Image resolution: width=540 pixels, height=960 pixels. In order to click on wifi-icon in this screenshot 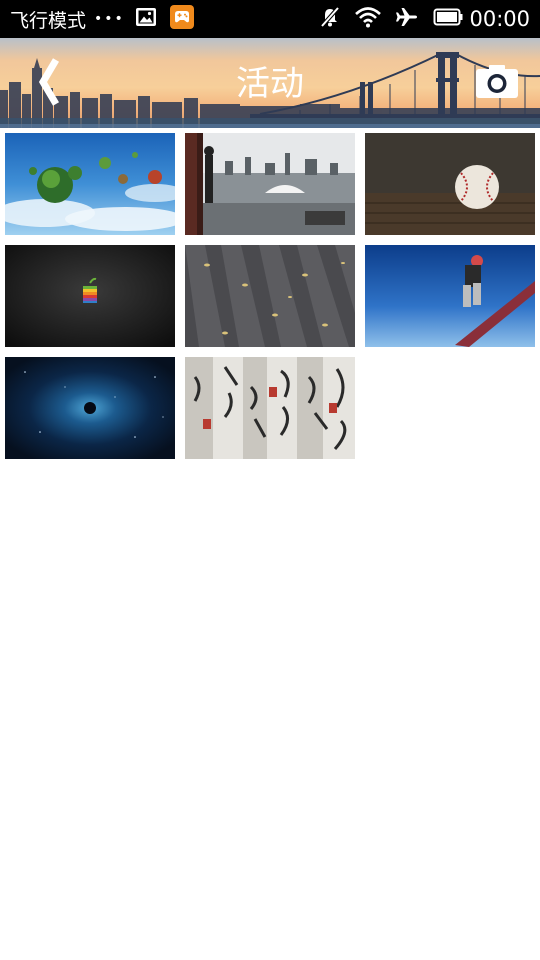, I will do `click(368, 19)`.